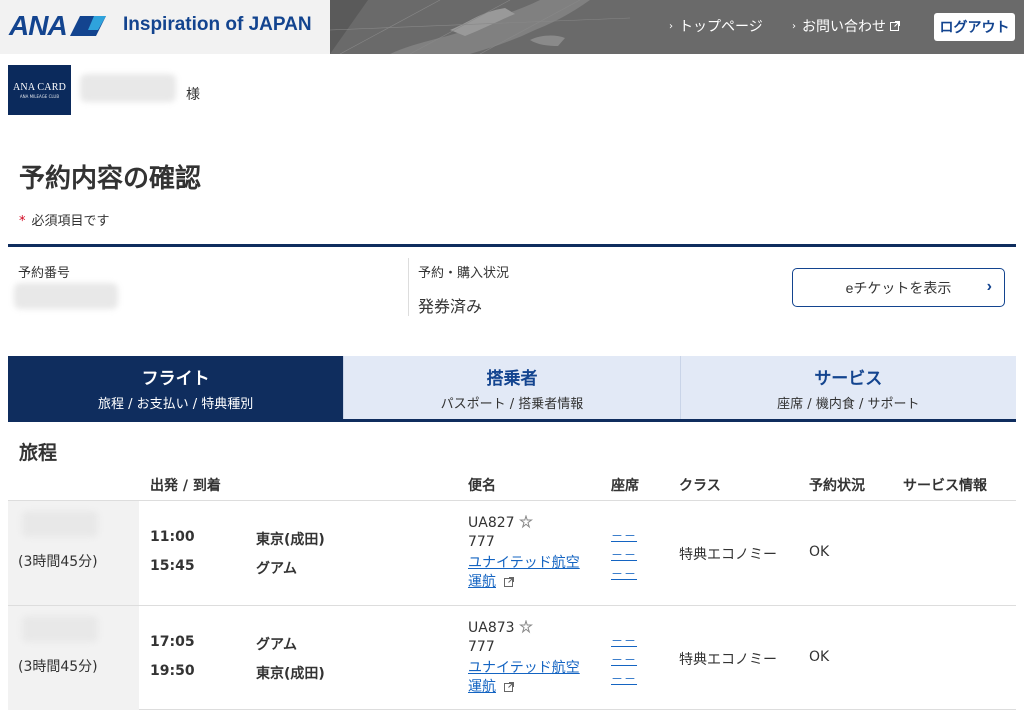  I want to click on reservation-number-redacted, so click(66, 296).